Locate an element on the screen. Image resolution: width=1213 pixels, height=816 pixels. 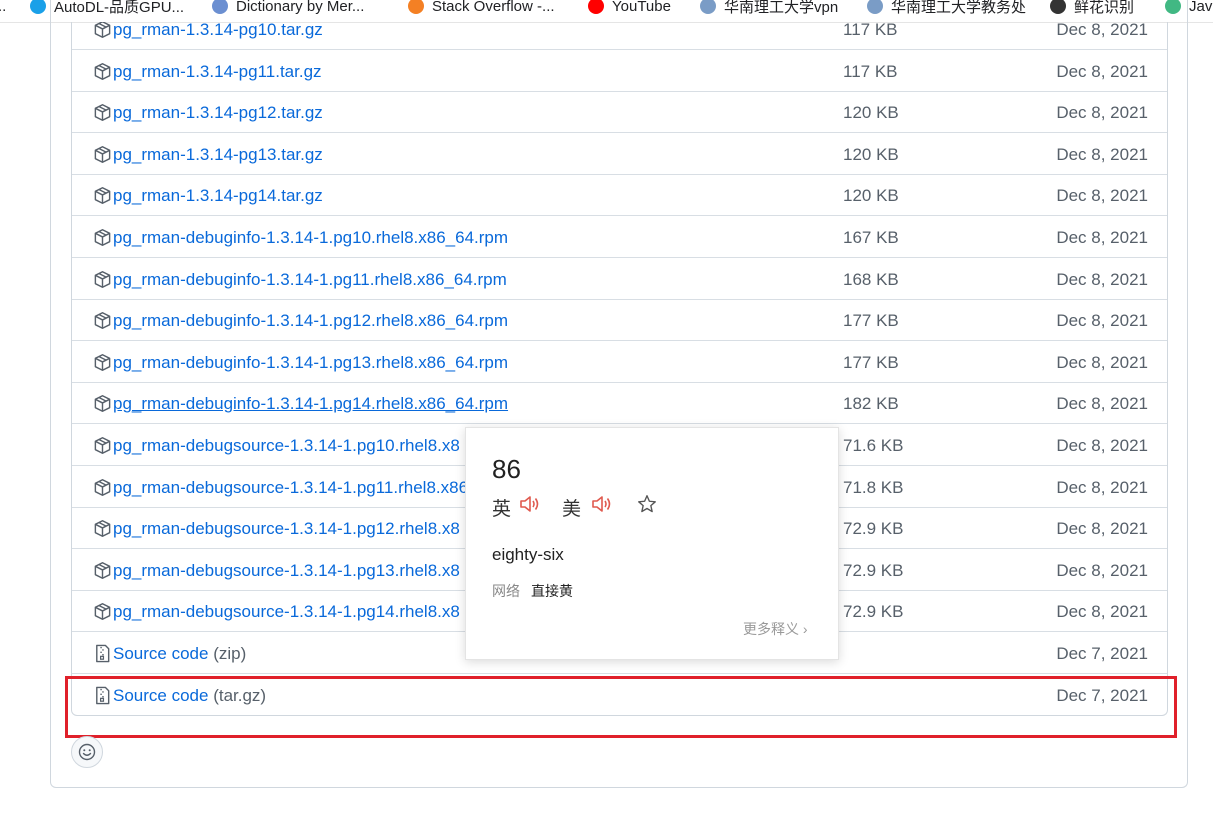
asset-link: pg_rman-1.3.14-pg11.tar.gz is located at coordinates (217, 72).